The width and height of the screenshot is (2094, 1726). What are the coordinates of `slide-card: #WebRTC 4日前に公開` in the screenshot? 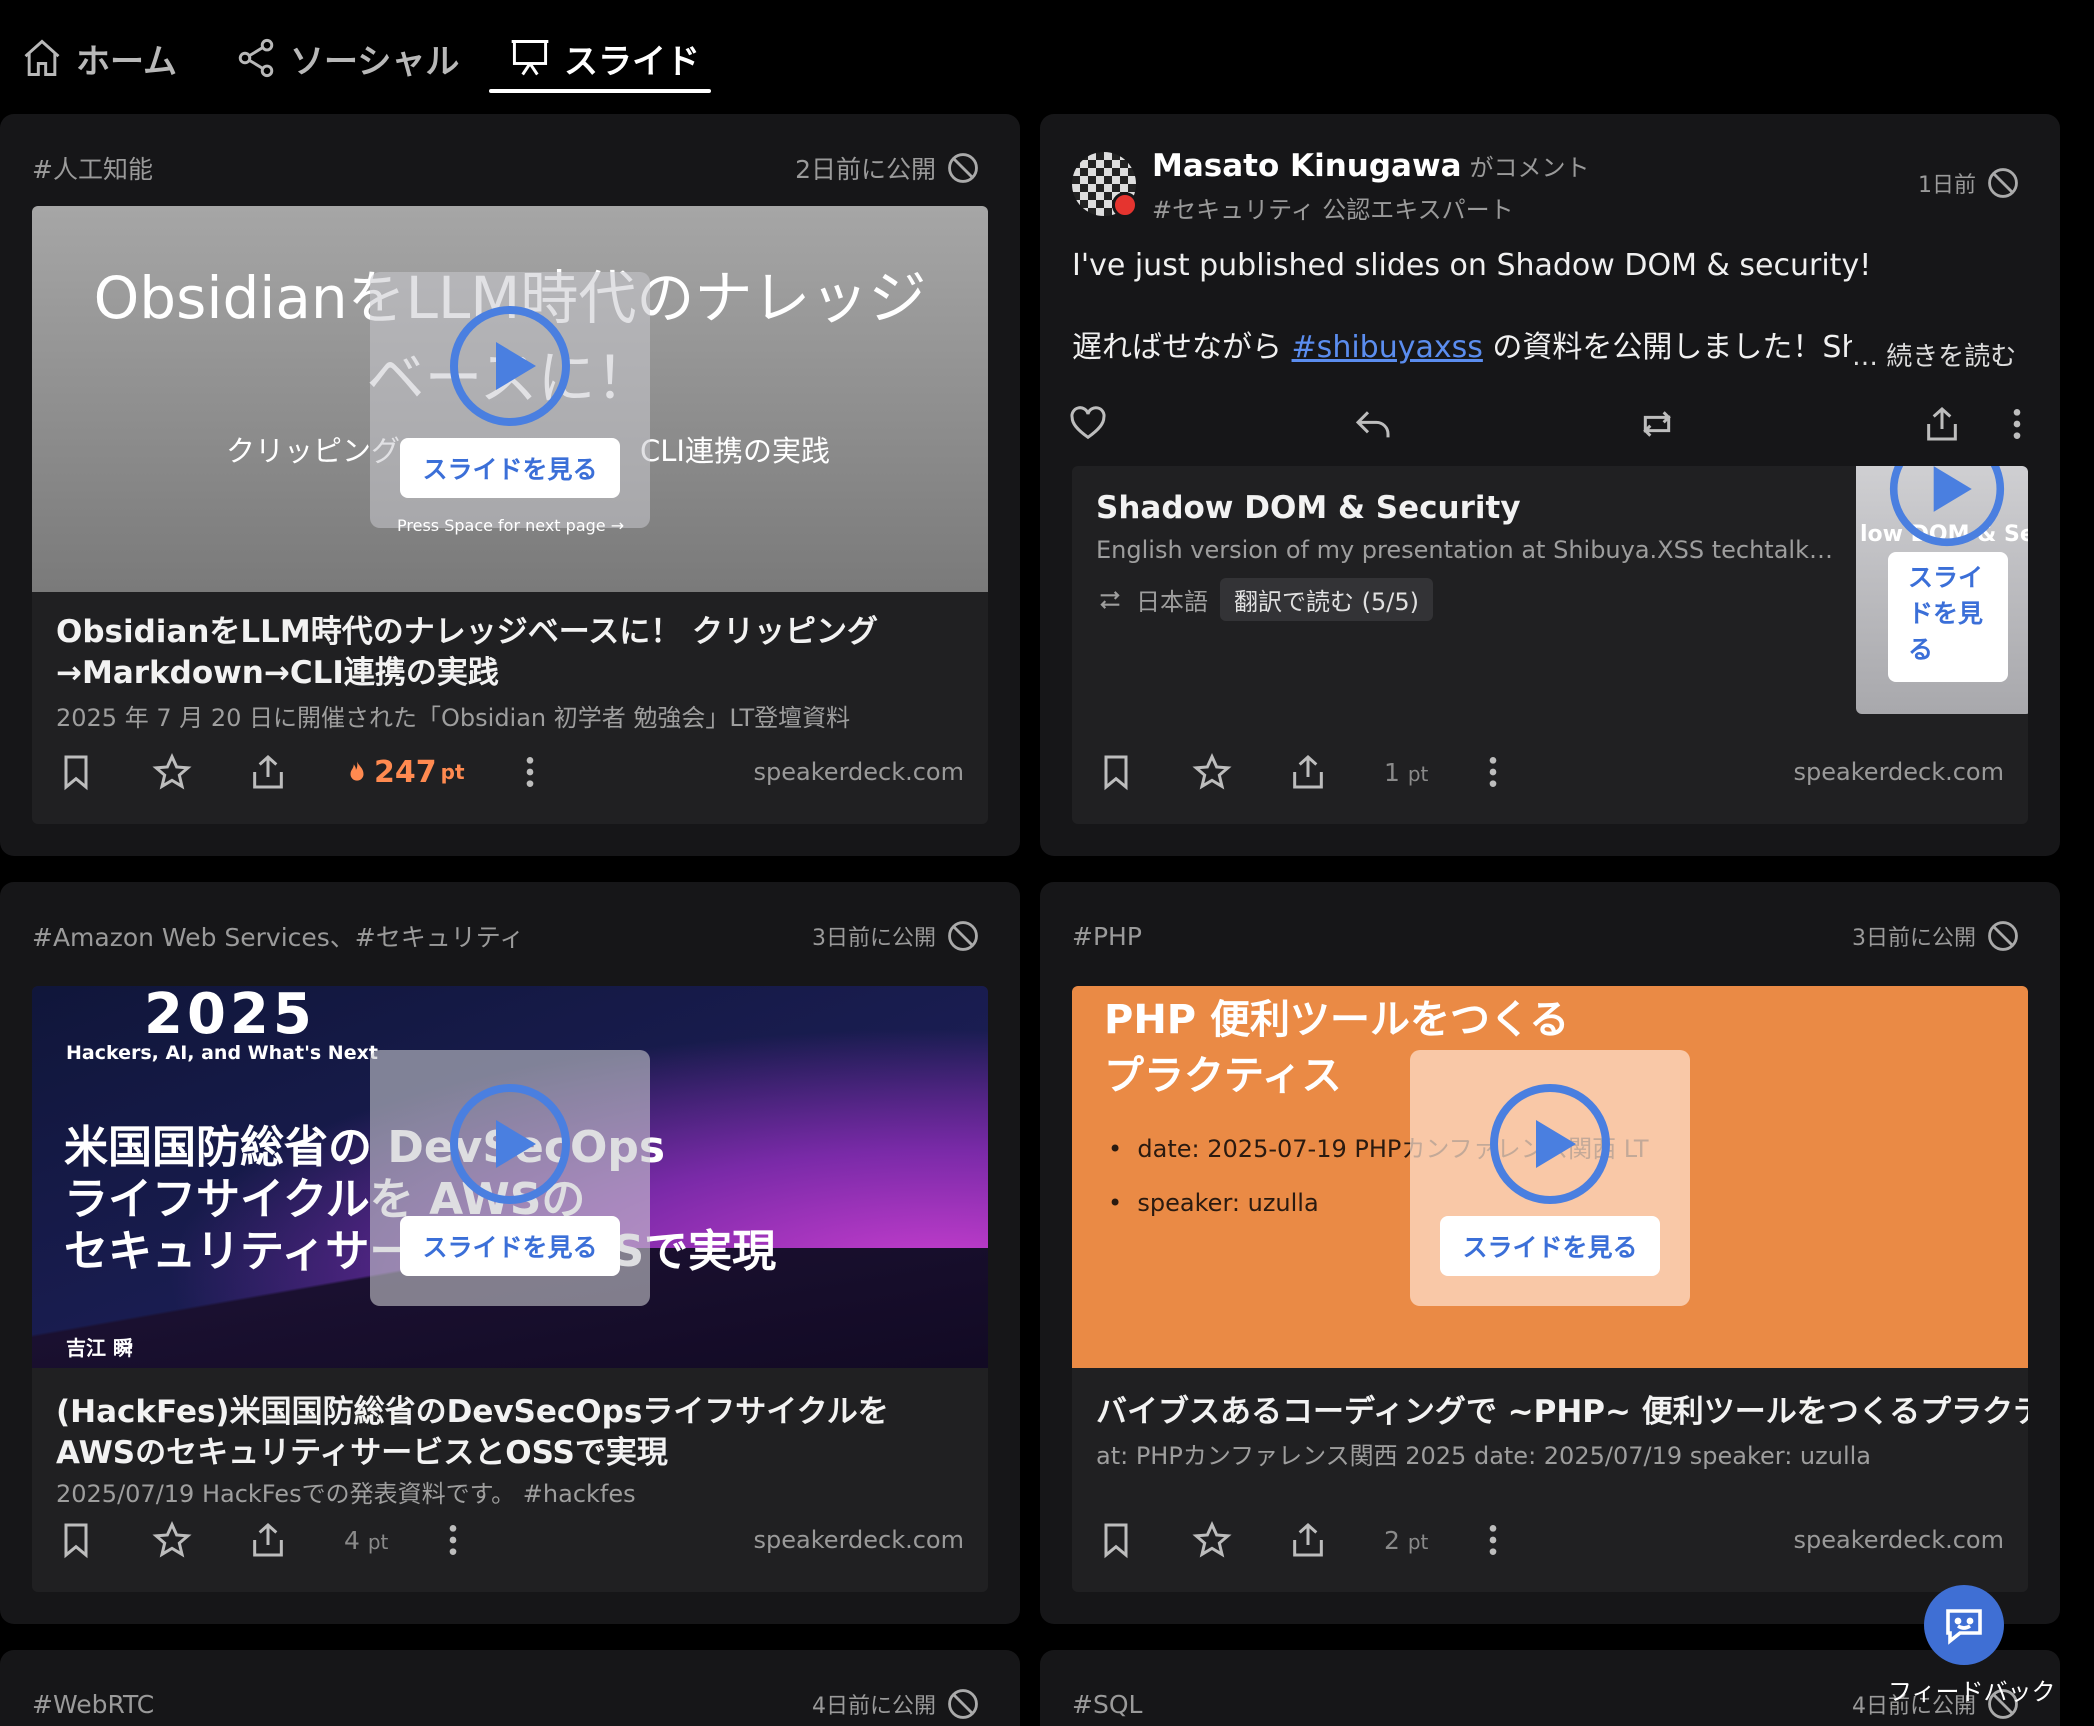 It's located at (510, 1688).